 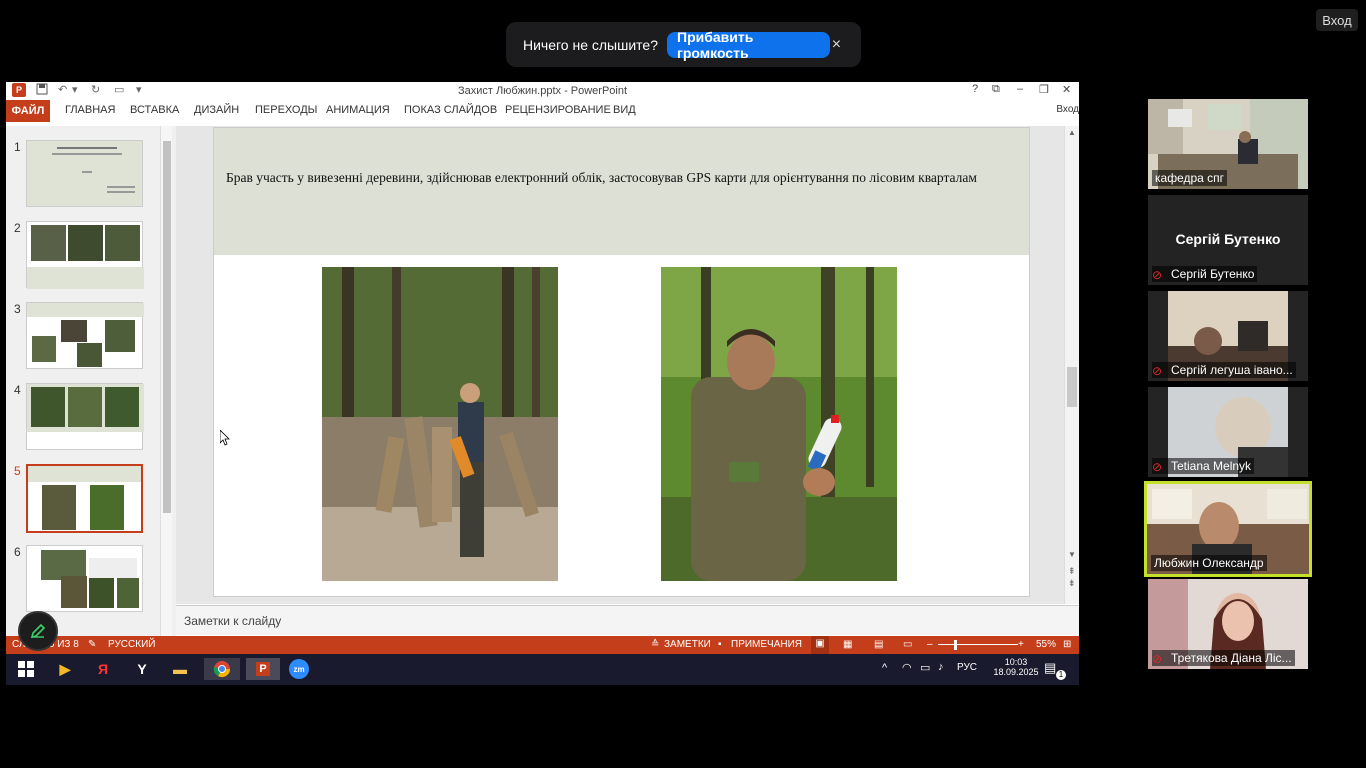 I want to click on mouse-cursor, so click(x=224, y=439).